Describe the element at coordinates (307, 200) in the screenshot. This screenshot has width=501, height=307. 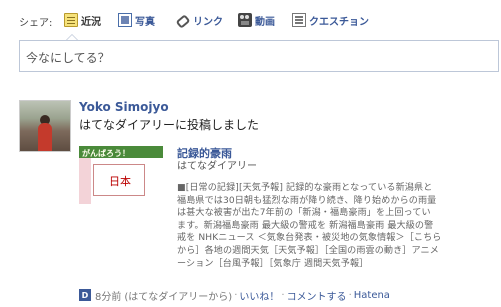
I see `description-line: 福島県では30日朝も猛烈な雨が降り続き、降り始めからの雨量` at that location.